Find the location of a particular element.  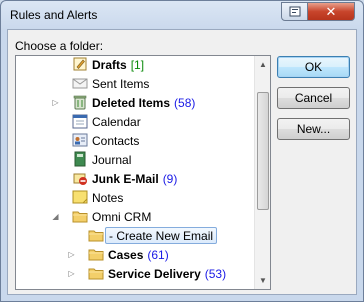

tree-item: ◢ Omni CRM is located at coordinates (135, 216).